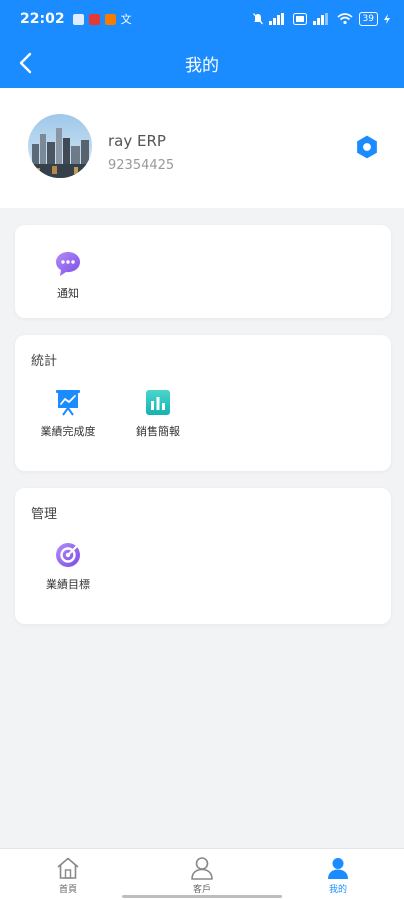 This screenshot has width=404, height=900. What do you see at coordinates (141, 165) in the screenshot?
I see `profile-id: 92354425` at bounding box center [141, 165].